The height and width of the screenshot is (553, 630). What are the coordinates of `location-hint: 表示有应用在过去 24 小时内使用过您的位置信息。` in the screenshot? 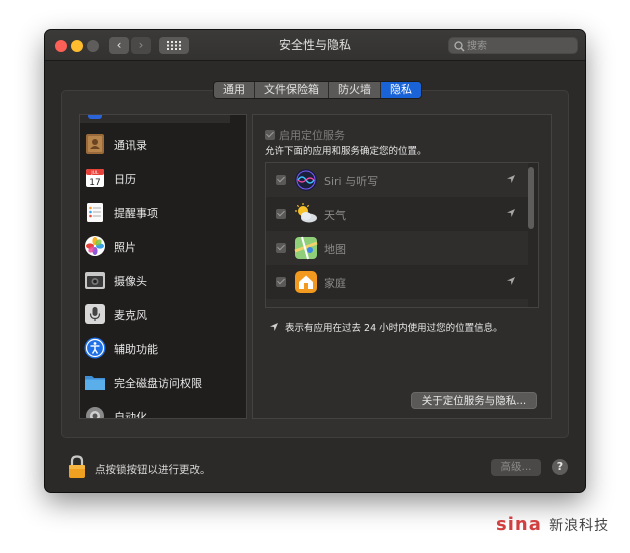 It's located at (386, 327).